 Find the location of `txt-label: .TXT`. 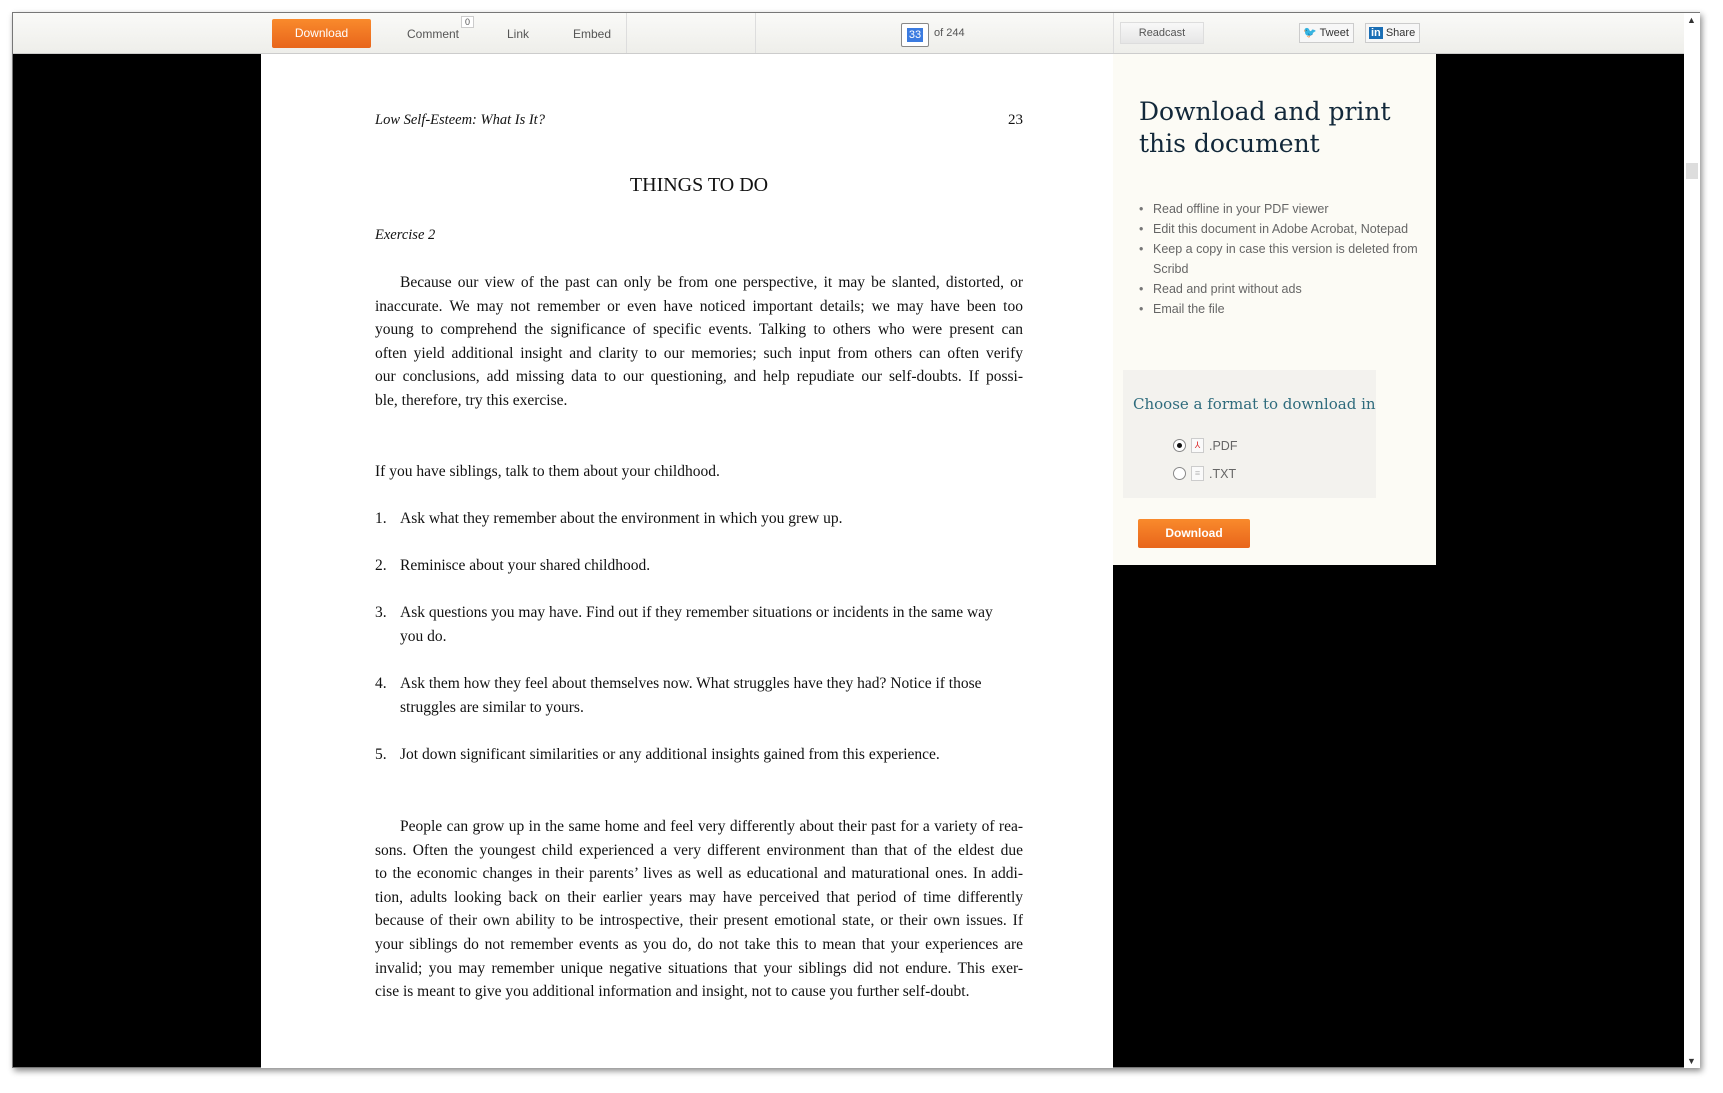

txt-label: .TXT is located at coordinates (1223, 473).